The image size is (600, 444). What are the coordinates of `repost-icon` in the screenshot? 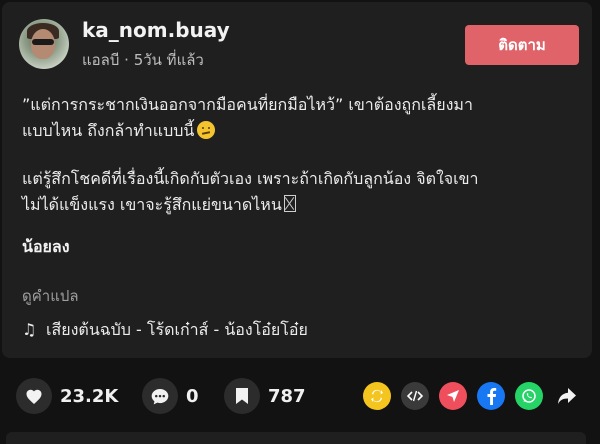 It's located at (377, 396).